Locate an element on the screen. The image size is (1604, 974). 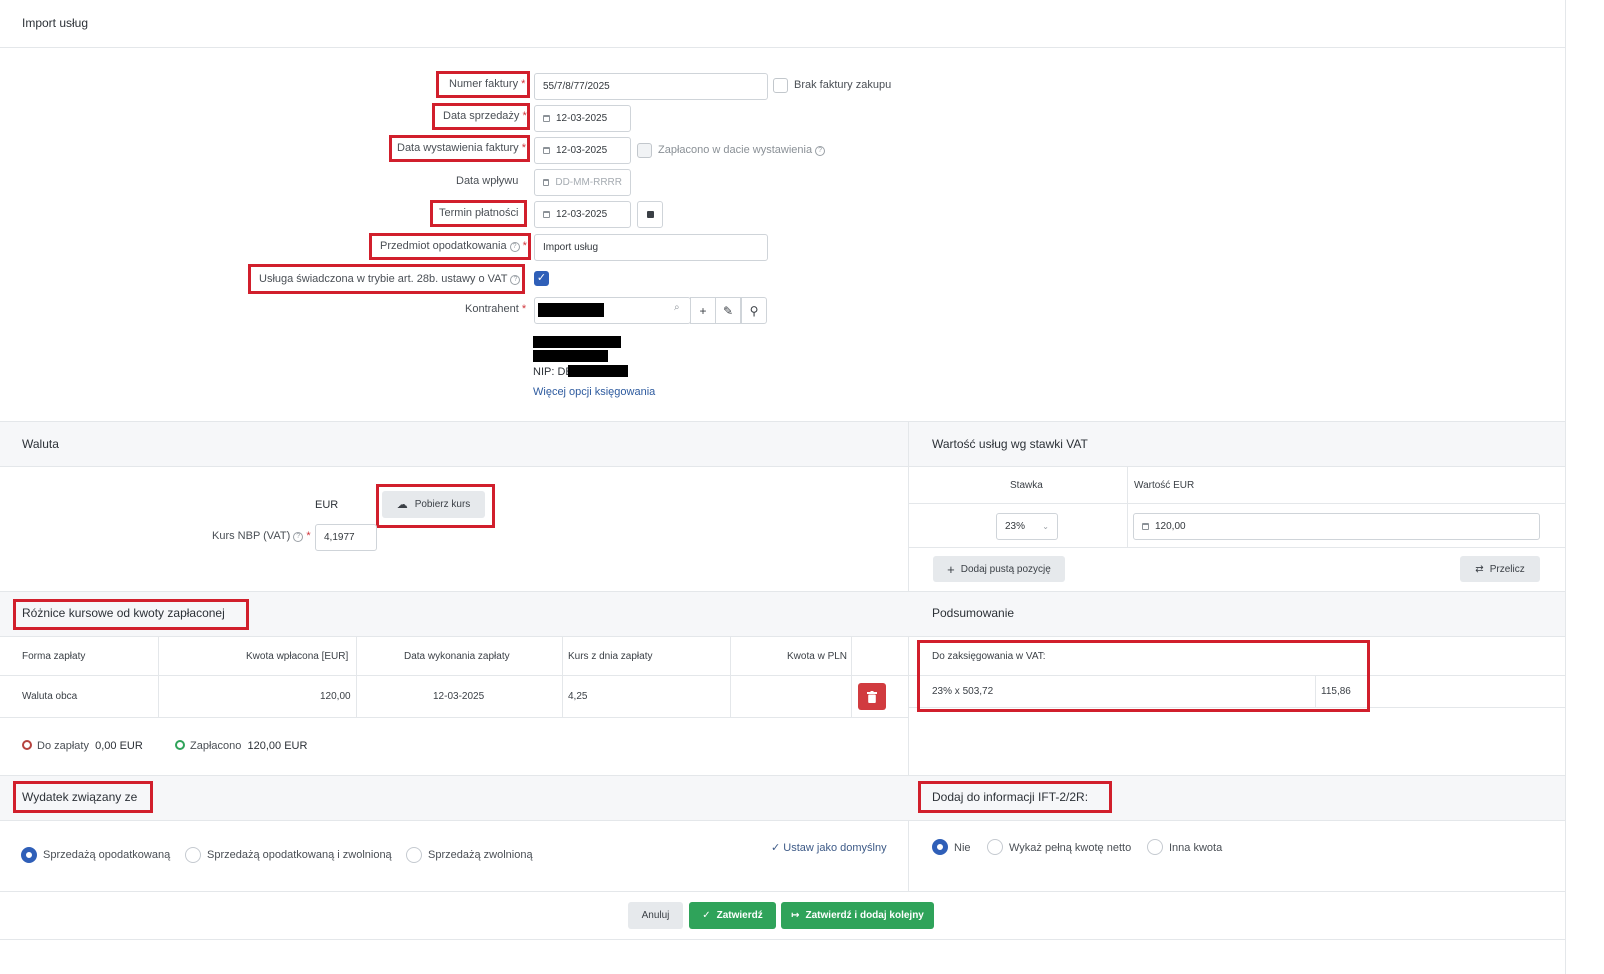
nip-label: NIP: DE is located at coordinates (553, 372).